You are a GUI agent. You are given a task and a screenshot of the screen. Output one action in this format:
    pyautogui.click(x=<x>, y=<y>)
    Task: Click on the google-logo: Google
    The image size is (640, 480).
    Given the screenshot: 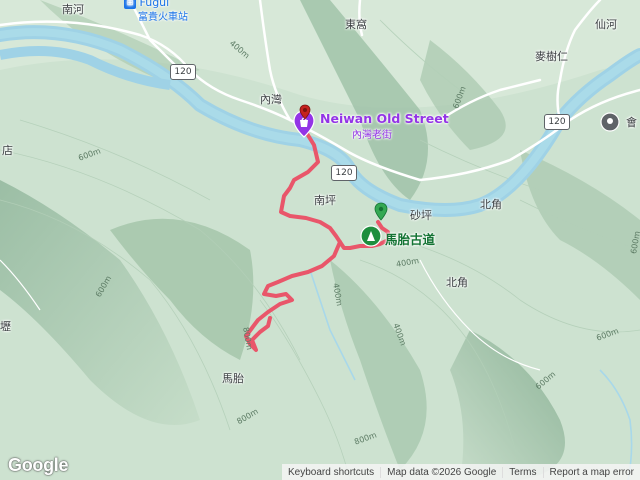 What is the action you would take?
    pyautogui.click(x=38, y=465)
    